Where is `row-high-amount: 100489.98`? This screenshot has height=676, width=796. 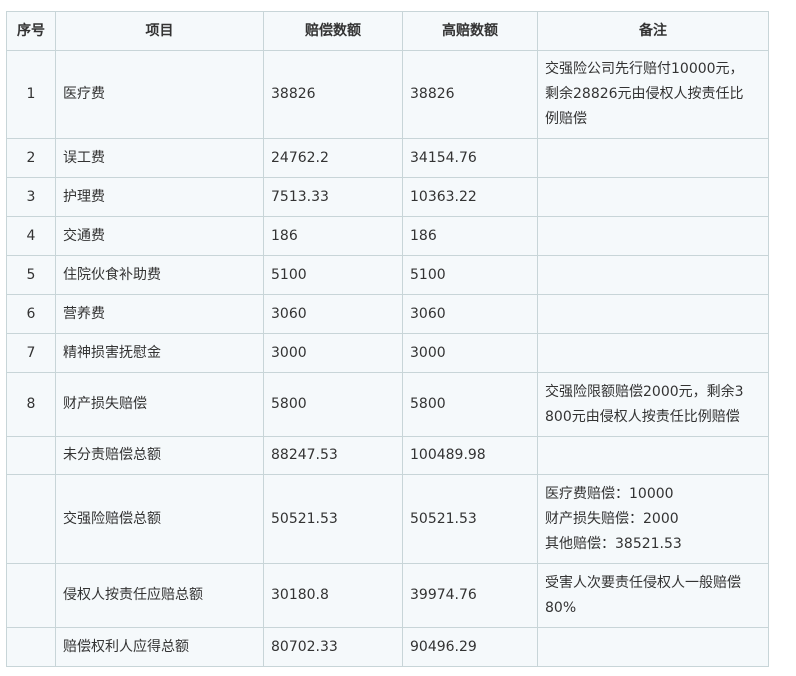 row-high-amount: 100489.98 is located at coordinates (470, 455).